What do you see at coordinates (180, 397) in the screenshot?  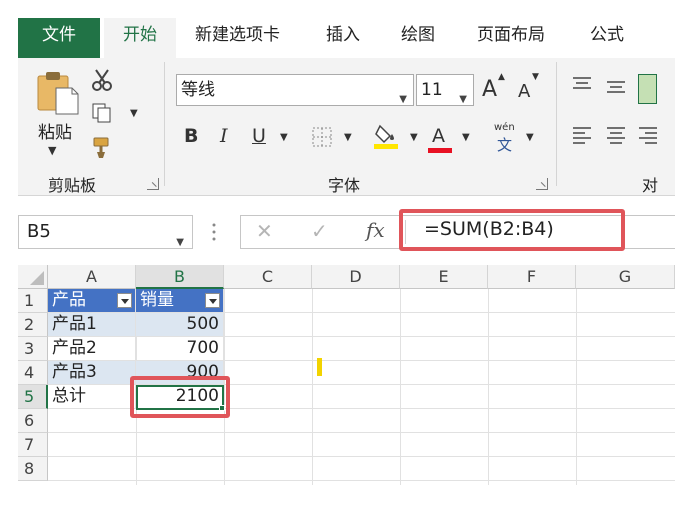 I see `cell-highlight-annotation` at bounding box center [180, 397].